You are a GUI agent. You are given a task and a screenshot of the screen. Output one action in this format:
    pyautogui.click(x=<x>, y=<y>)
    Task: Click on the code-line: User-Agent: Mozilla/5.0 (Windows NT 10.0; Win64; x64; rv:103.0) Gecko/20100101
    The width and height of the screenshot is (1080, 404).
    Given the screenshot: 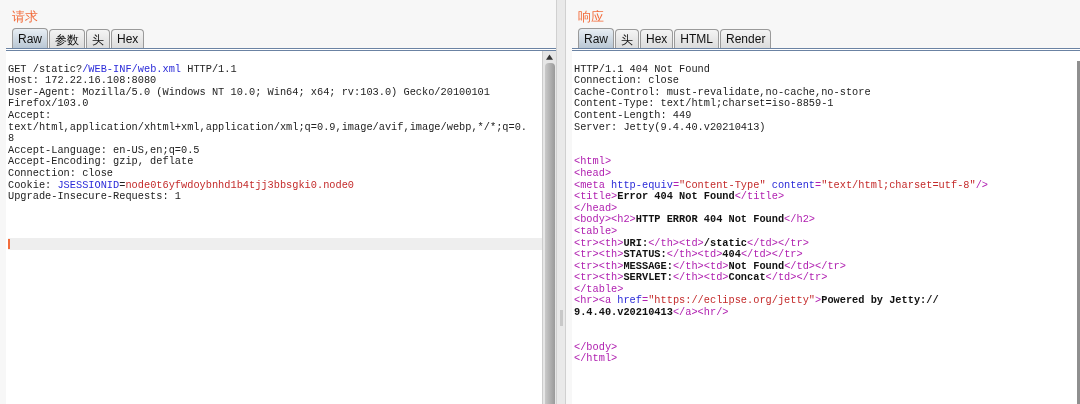 What is the action you would take?
    pyautogui.click(x=249, y=92)
    